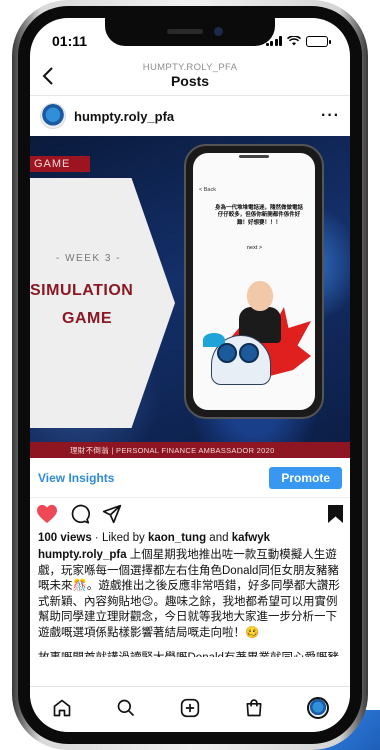  I want to click on image-title-line1: SIMULATION, so click(82, 290).